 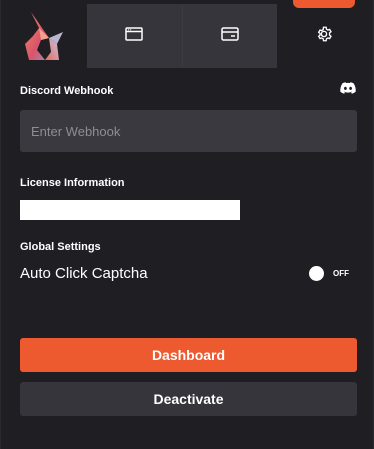 What do you see at coordinates (324, 4) in the screenshot?
I see `active-indicator` at bounding box center [324, 4].